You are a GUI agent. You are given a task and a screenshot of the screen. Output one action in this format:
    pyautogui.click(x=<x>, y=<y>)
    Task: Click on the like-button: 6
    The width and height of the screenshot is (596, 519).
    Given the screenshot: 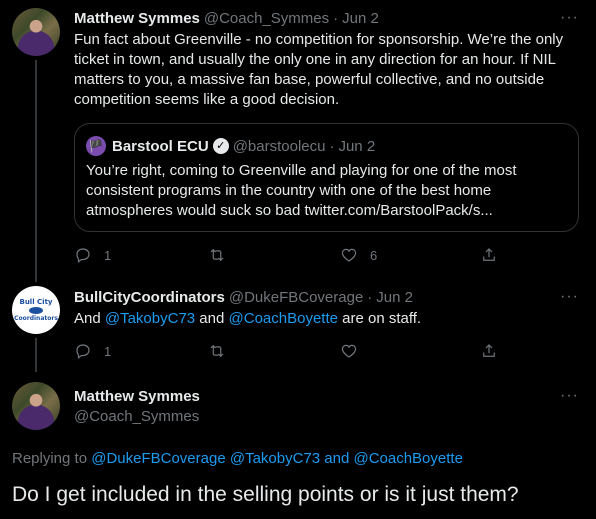 What is the action you would take?
    pyautogui.click(x=358, y=255)
    